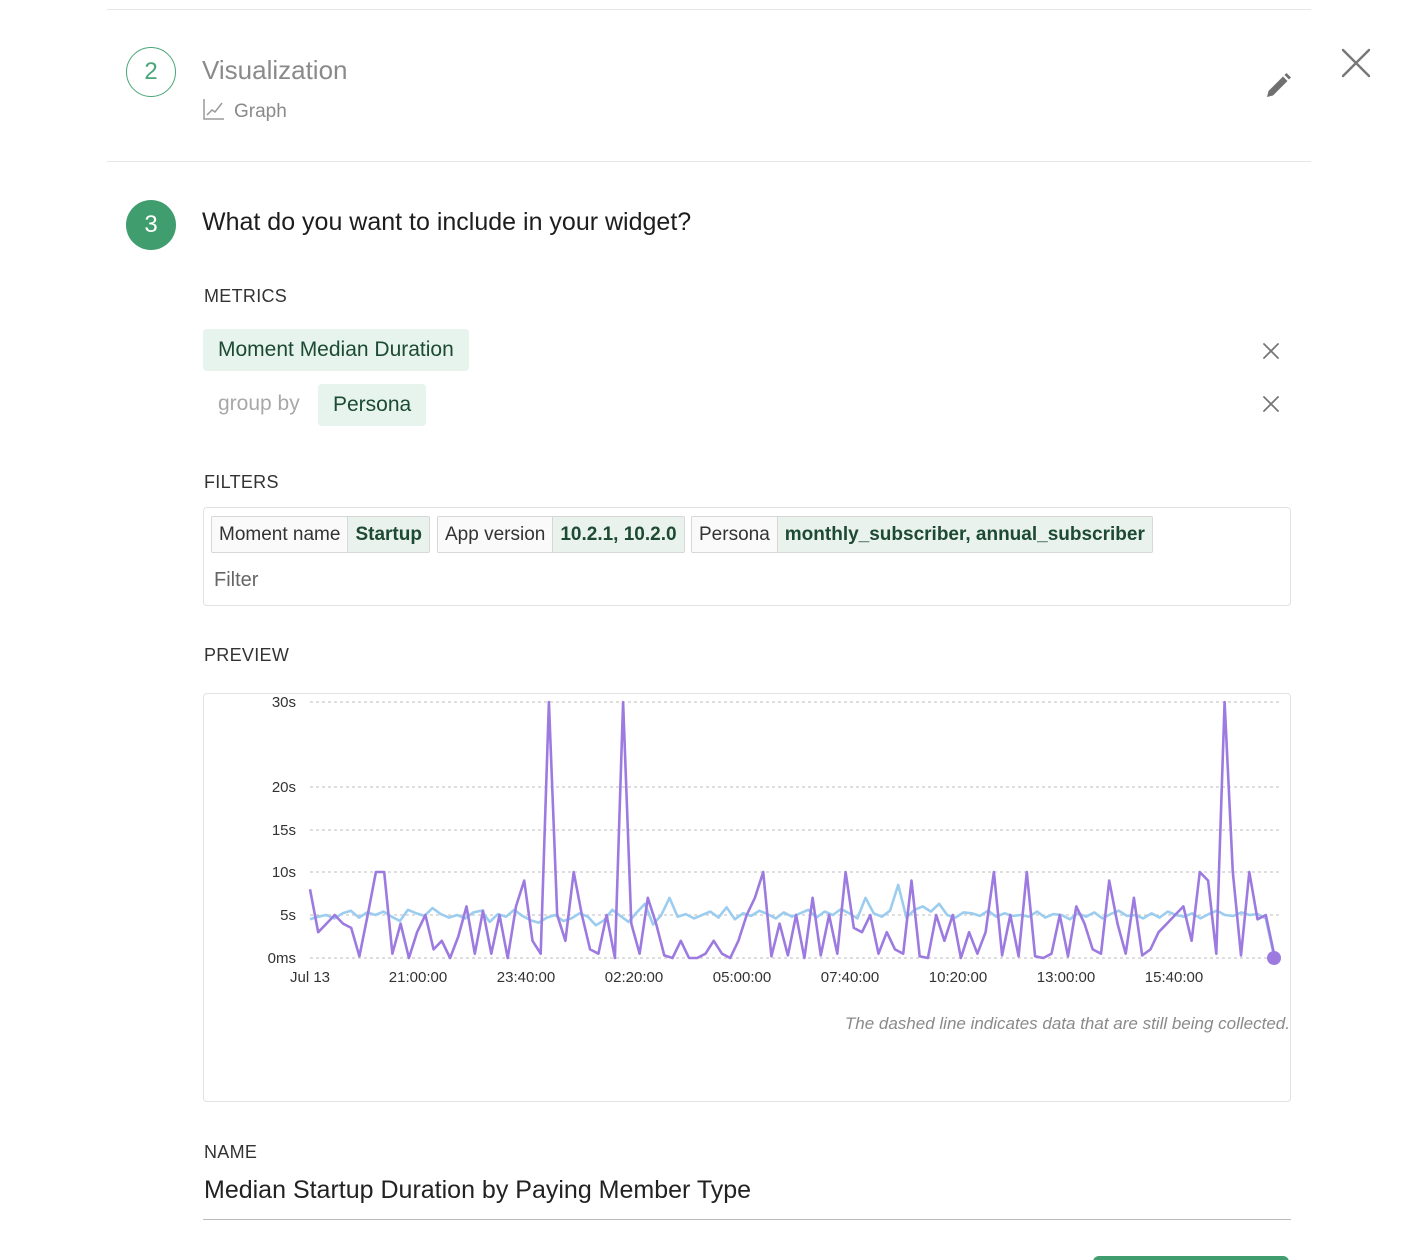  What do you see at coordinates (284, 702) in the screenshot?
I see `y-tick-label: 30s` at bounding box center [284, 702].